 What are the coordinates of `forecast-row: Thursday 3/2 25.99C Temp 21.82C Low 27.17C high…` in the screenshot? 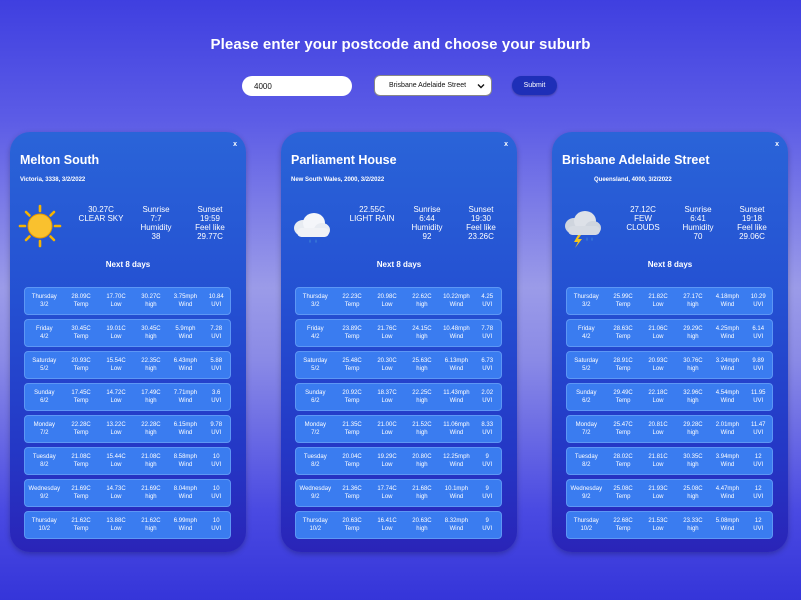 It's located at (669, 301).